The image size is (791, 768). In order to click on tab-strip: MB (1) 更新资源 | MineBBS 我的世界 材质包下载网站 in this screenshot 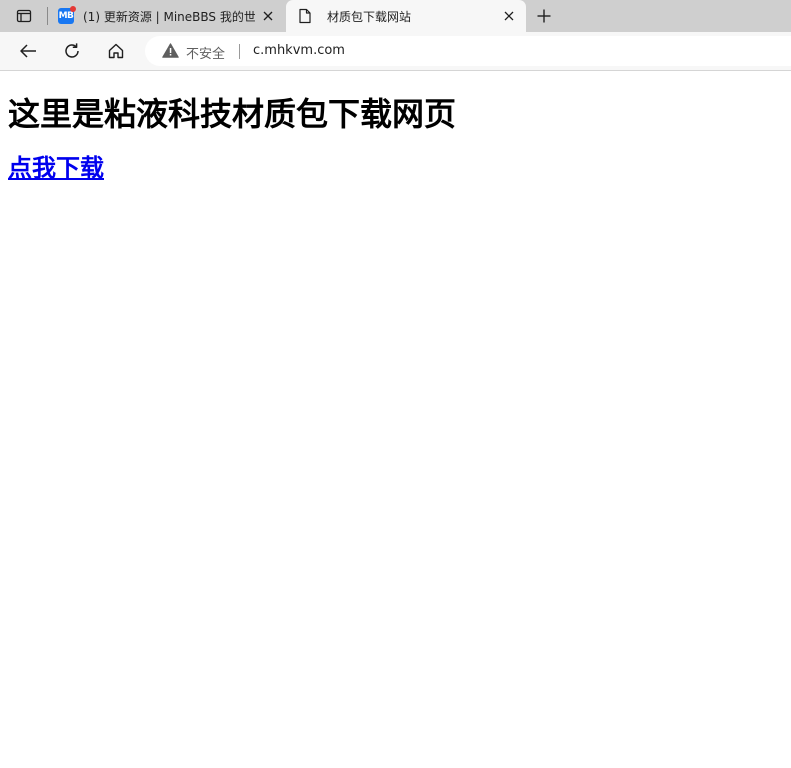, I will do `click(395, 16)`.